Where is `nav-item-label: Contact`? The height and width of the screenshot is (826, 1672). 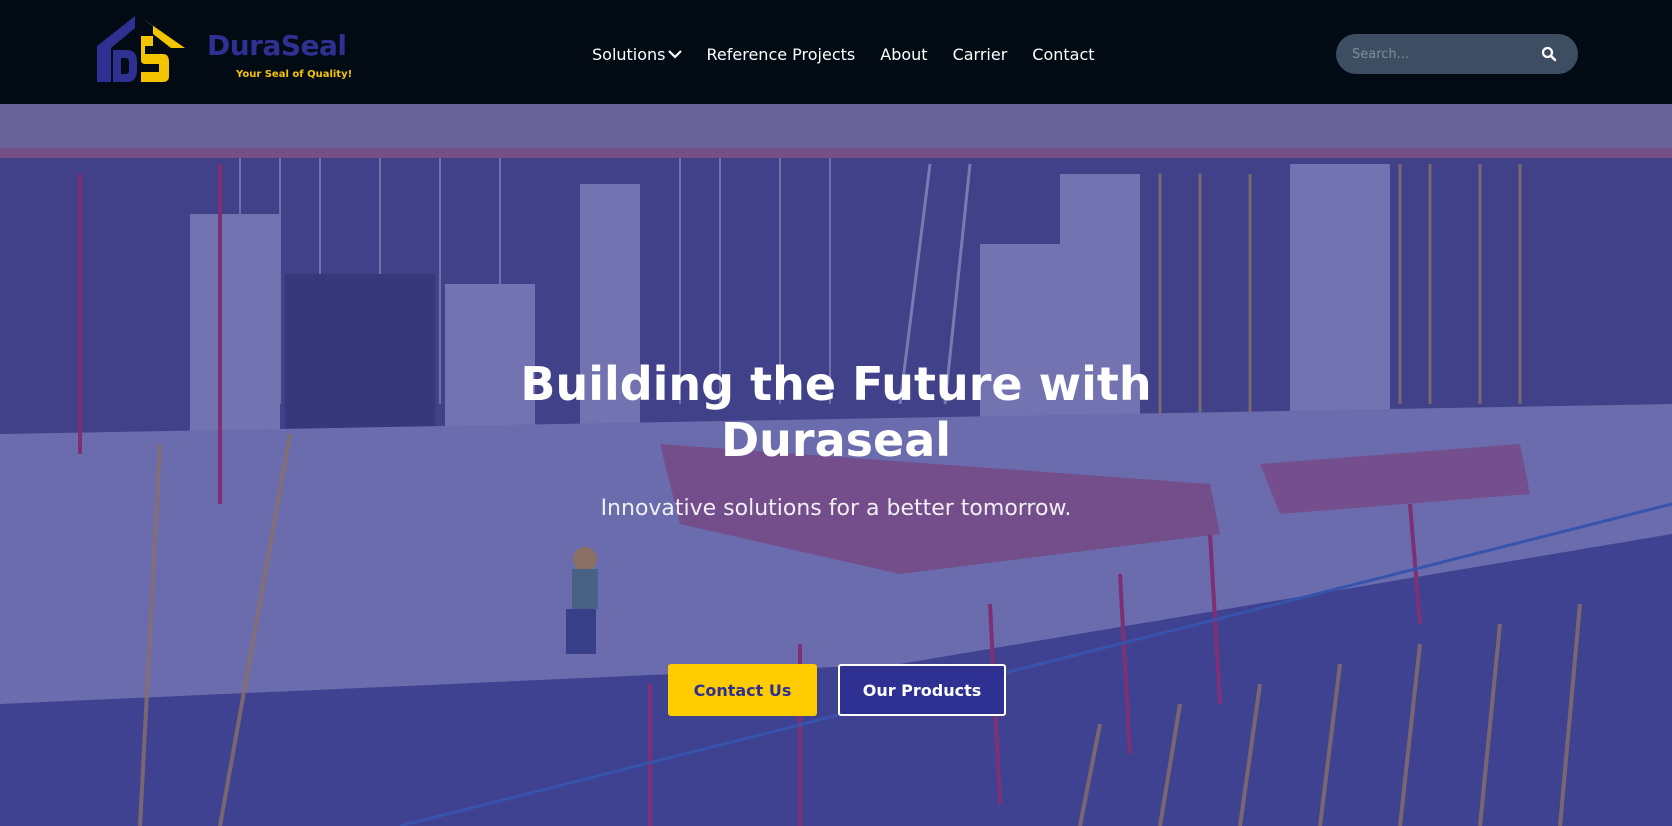 nav-item-label: Contact is located at coordinates (1063, 54).